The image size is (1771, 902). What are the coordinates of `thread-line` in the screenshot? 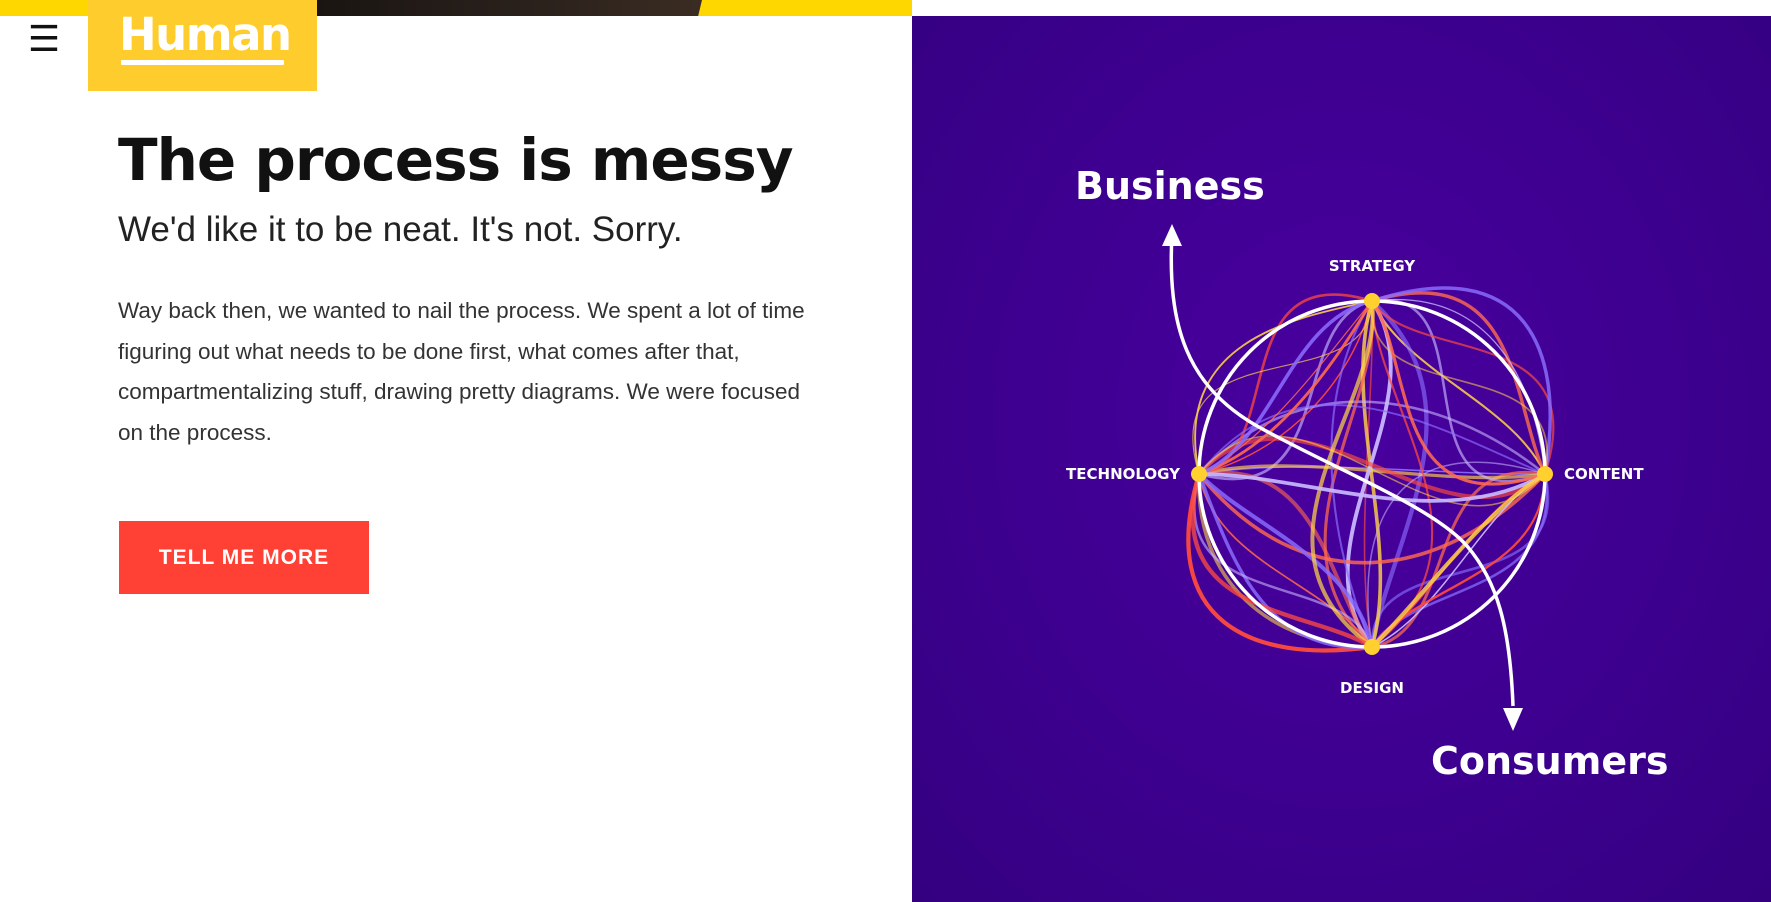 It's located at (1286, 388).